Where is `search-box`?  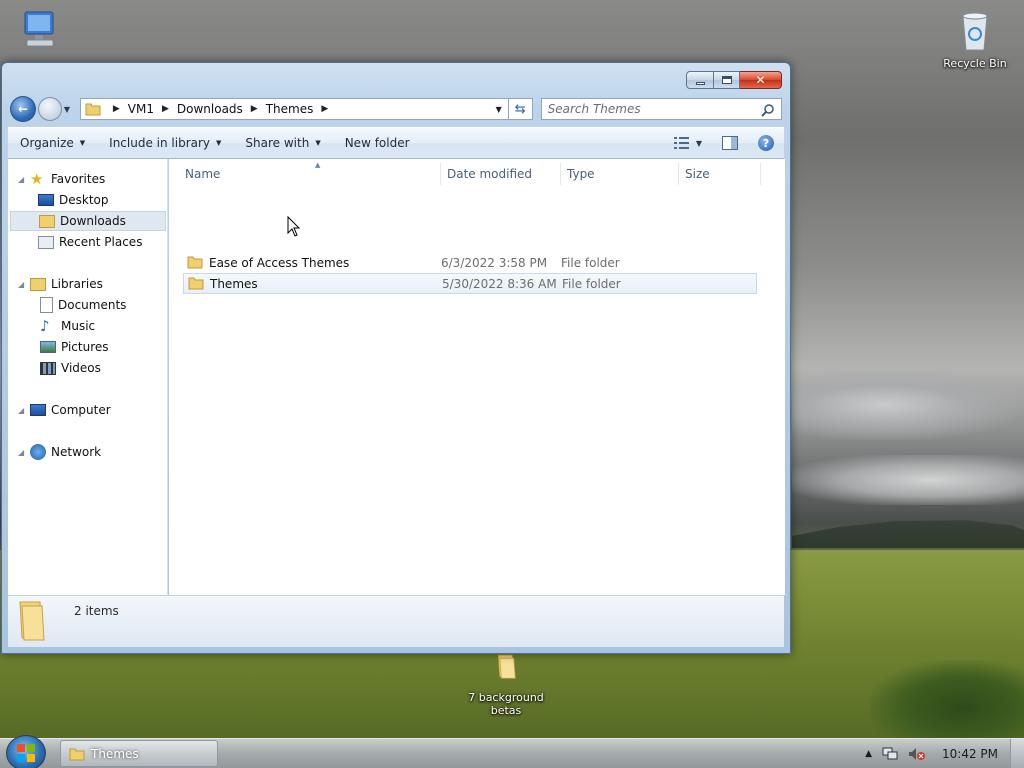
search-box is located at coordinates (661, 109).